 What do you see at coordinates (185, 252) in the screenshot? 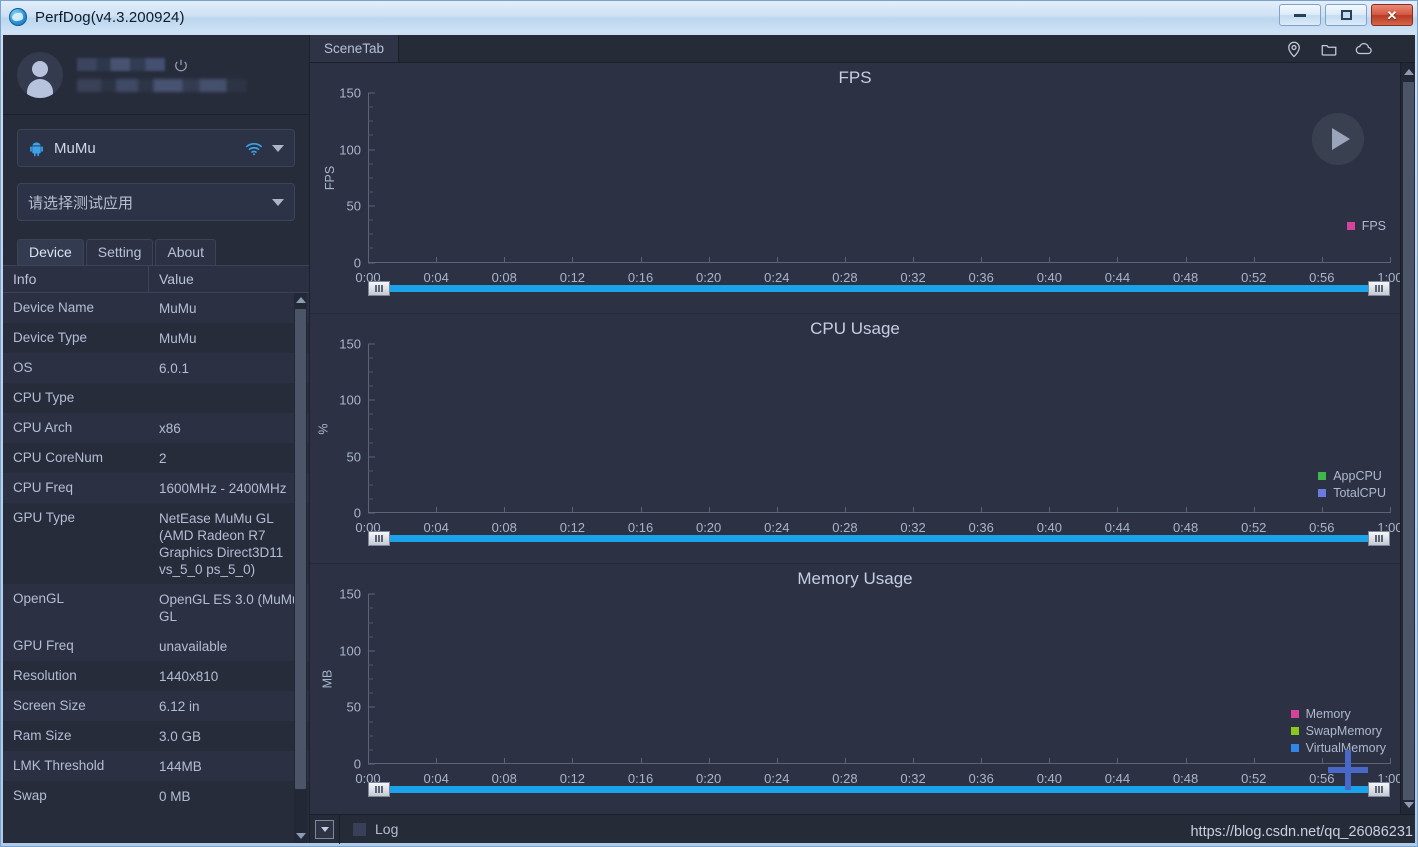
I see `tab-about: About` at bounding box center [185, 252].